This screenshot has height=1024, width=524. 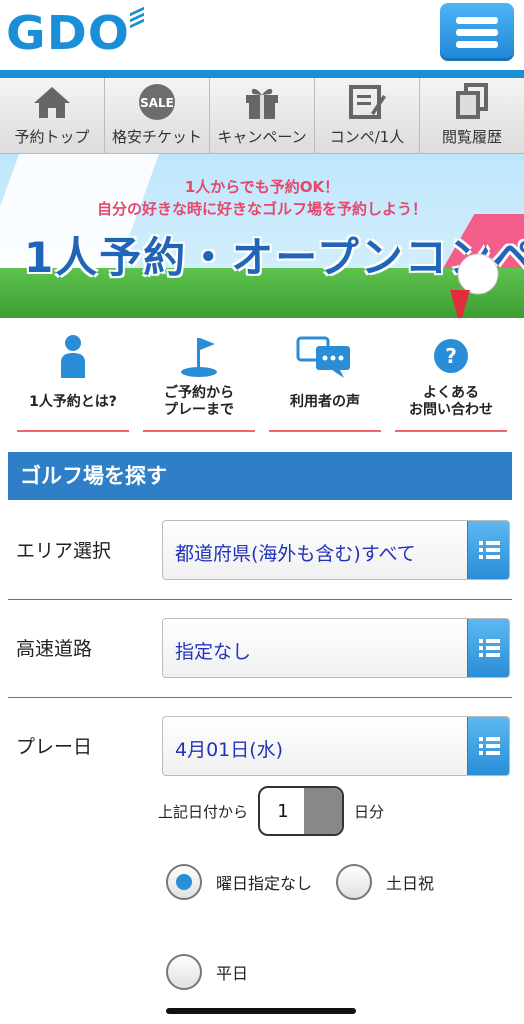 What do you see at coordinates (367, 137) in the screenshot?
I see `nav-label: コンペ/1人` at bounding box center [367, 137].